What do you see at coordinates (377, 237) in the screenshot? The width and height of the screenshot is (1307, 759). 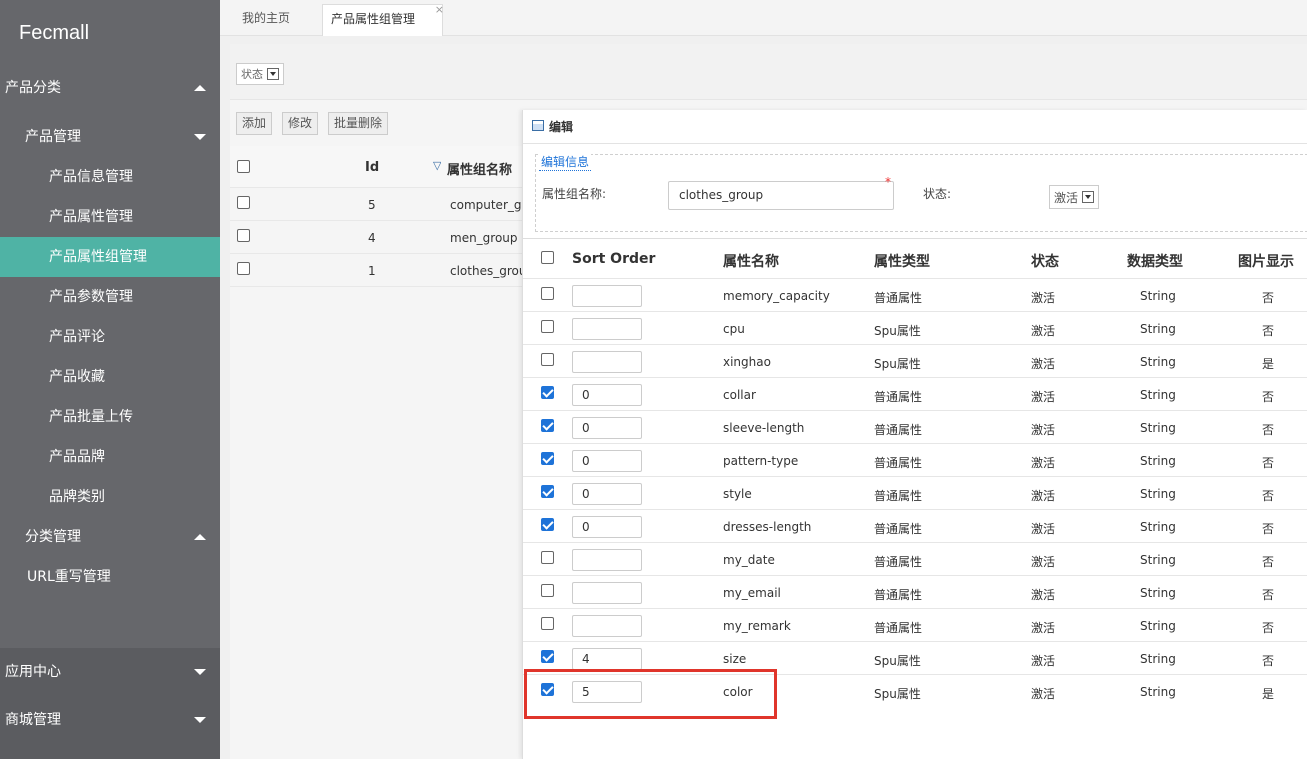 I see `table-row: 4 men_group` at bounding box center [377, 237].